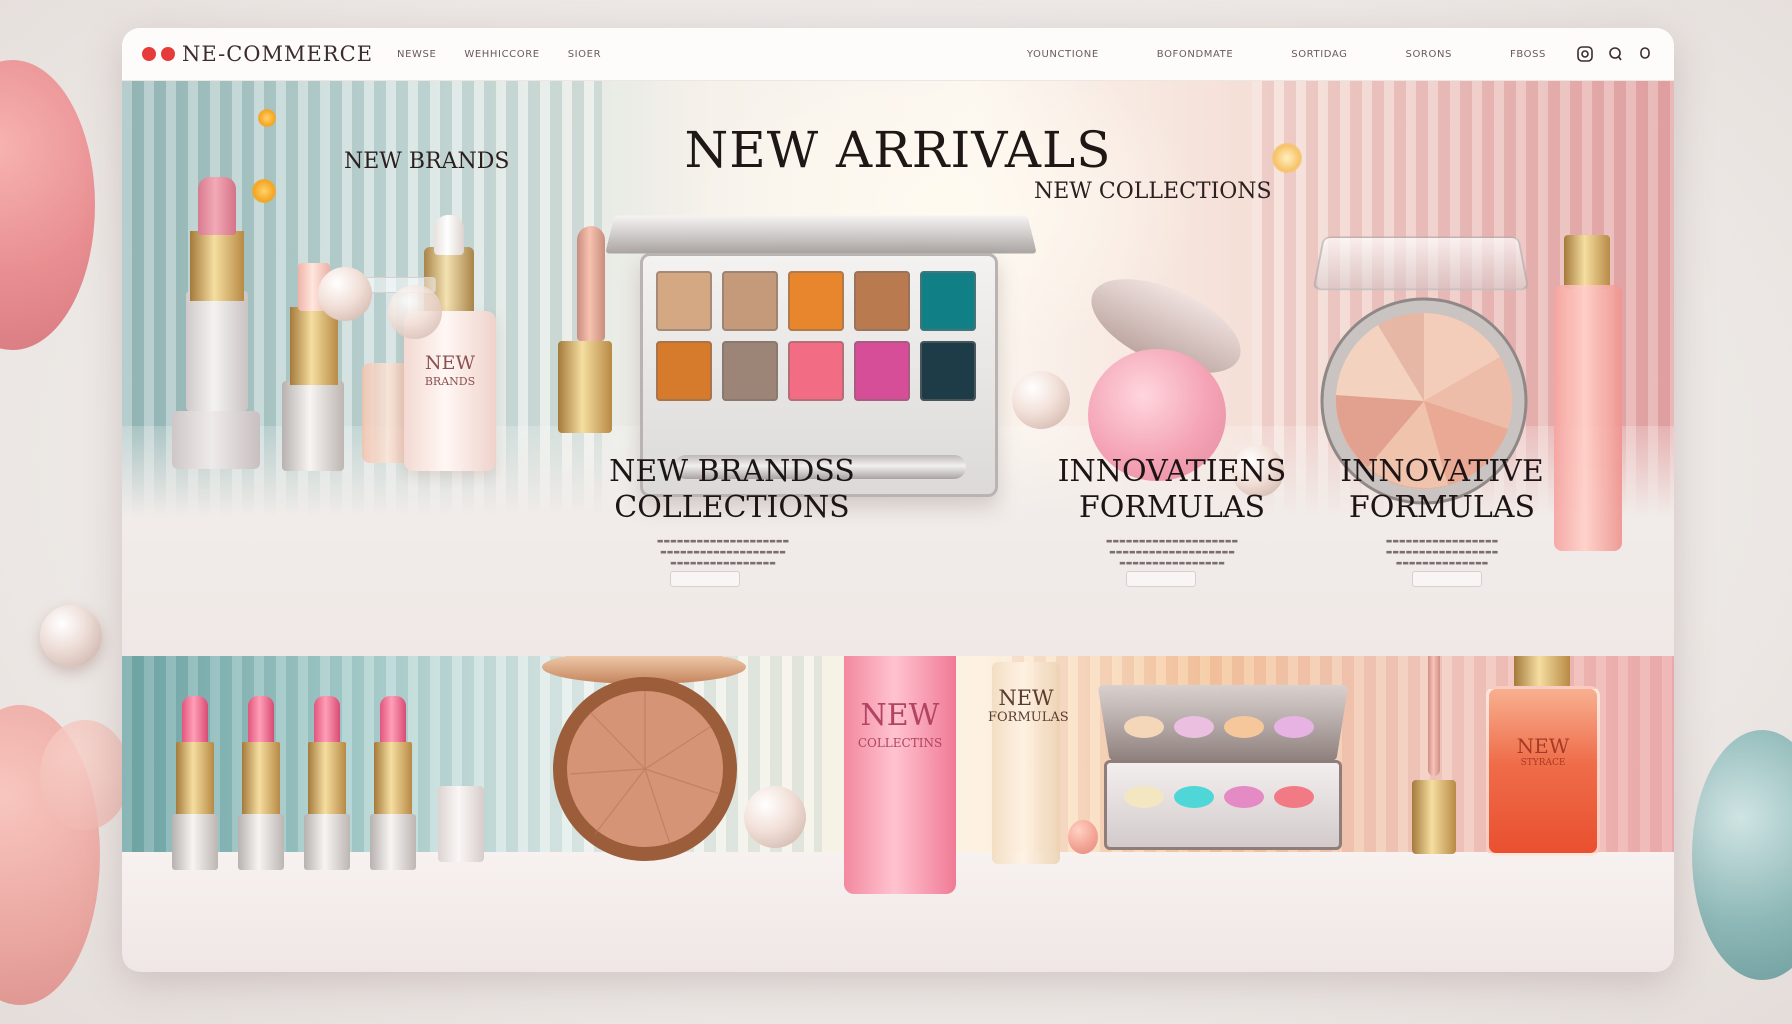  What do you see at coordinates (900, 743) in the screenshot?
I see `bottle-label-line2: COLLECTINS` at bounding box center [900, 743].